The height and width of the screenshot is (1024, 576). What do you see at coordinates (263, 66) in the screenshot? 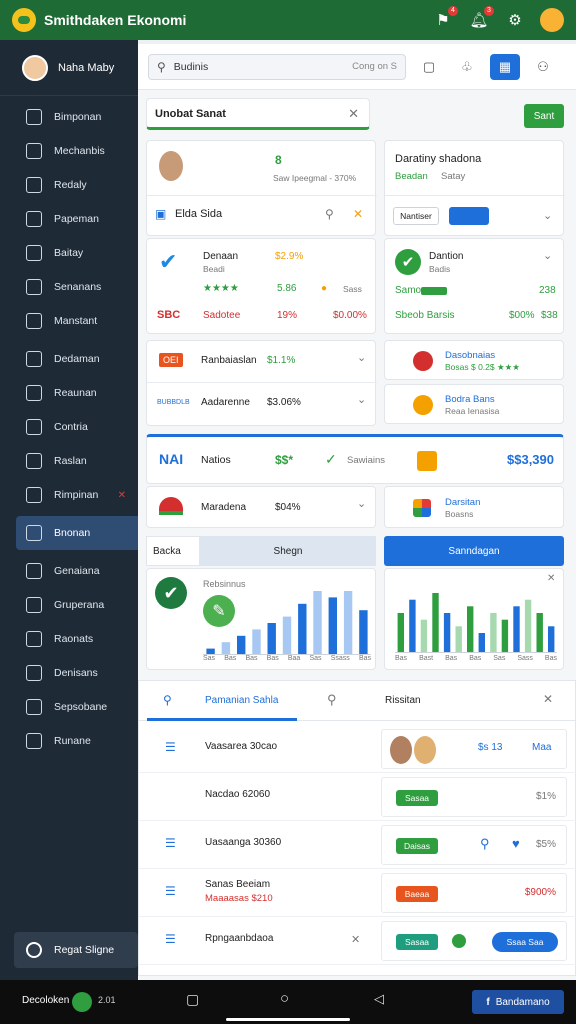
I see `search-input` at bounding box center [263, 66].